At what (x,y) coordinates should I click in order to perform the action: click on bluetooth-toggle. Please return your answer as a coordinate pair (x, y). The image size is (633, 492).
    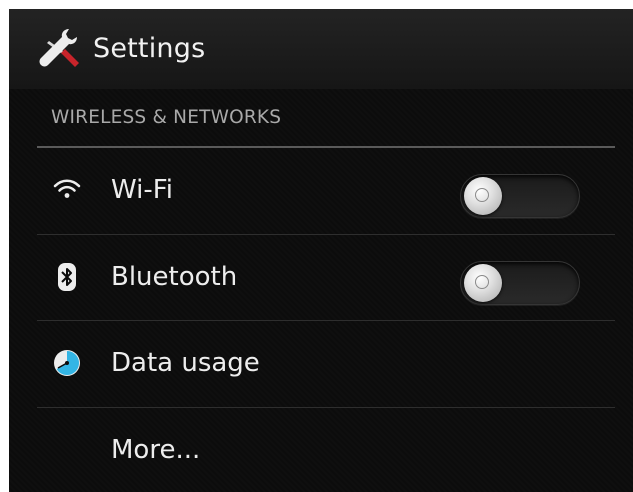
    Looking at the image, I should click on (520, 283).